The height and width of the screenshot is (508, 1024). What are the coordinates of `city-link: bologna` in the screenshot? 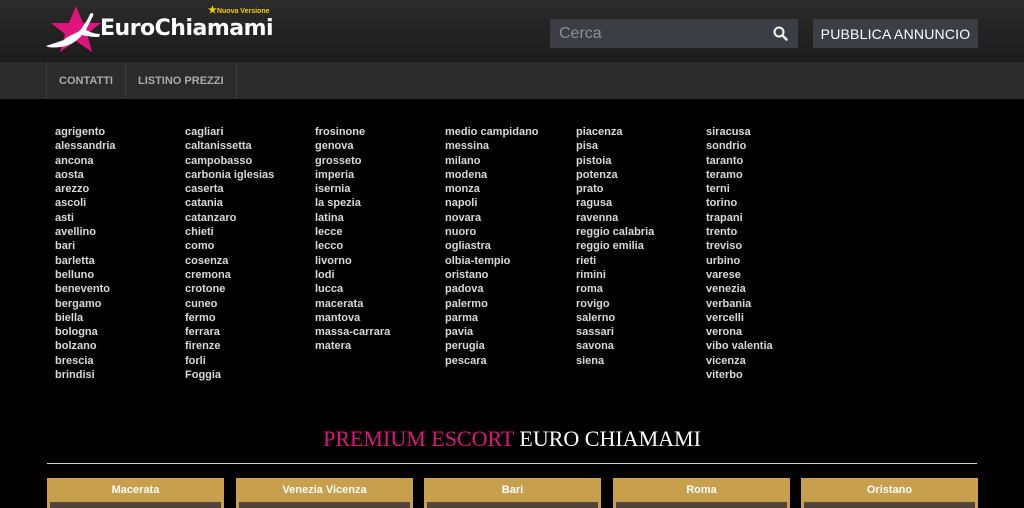 It's located at (117, 332).